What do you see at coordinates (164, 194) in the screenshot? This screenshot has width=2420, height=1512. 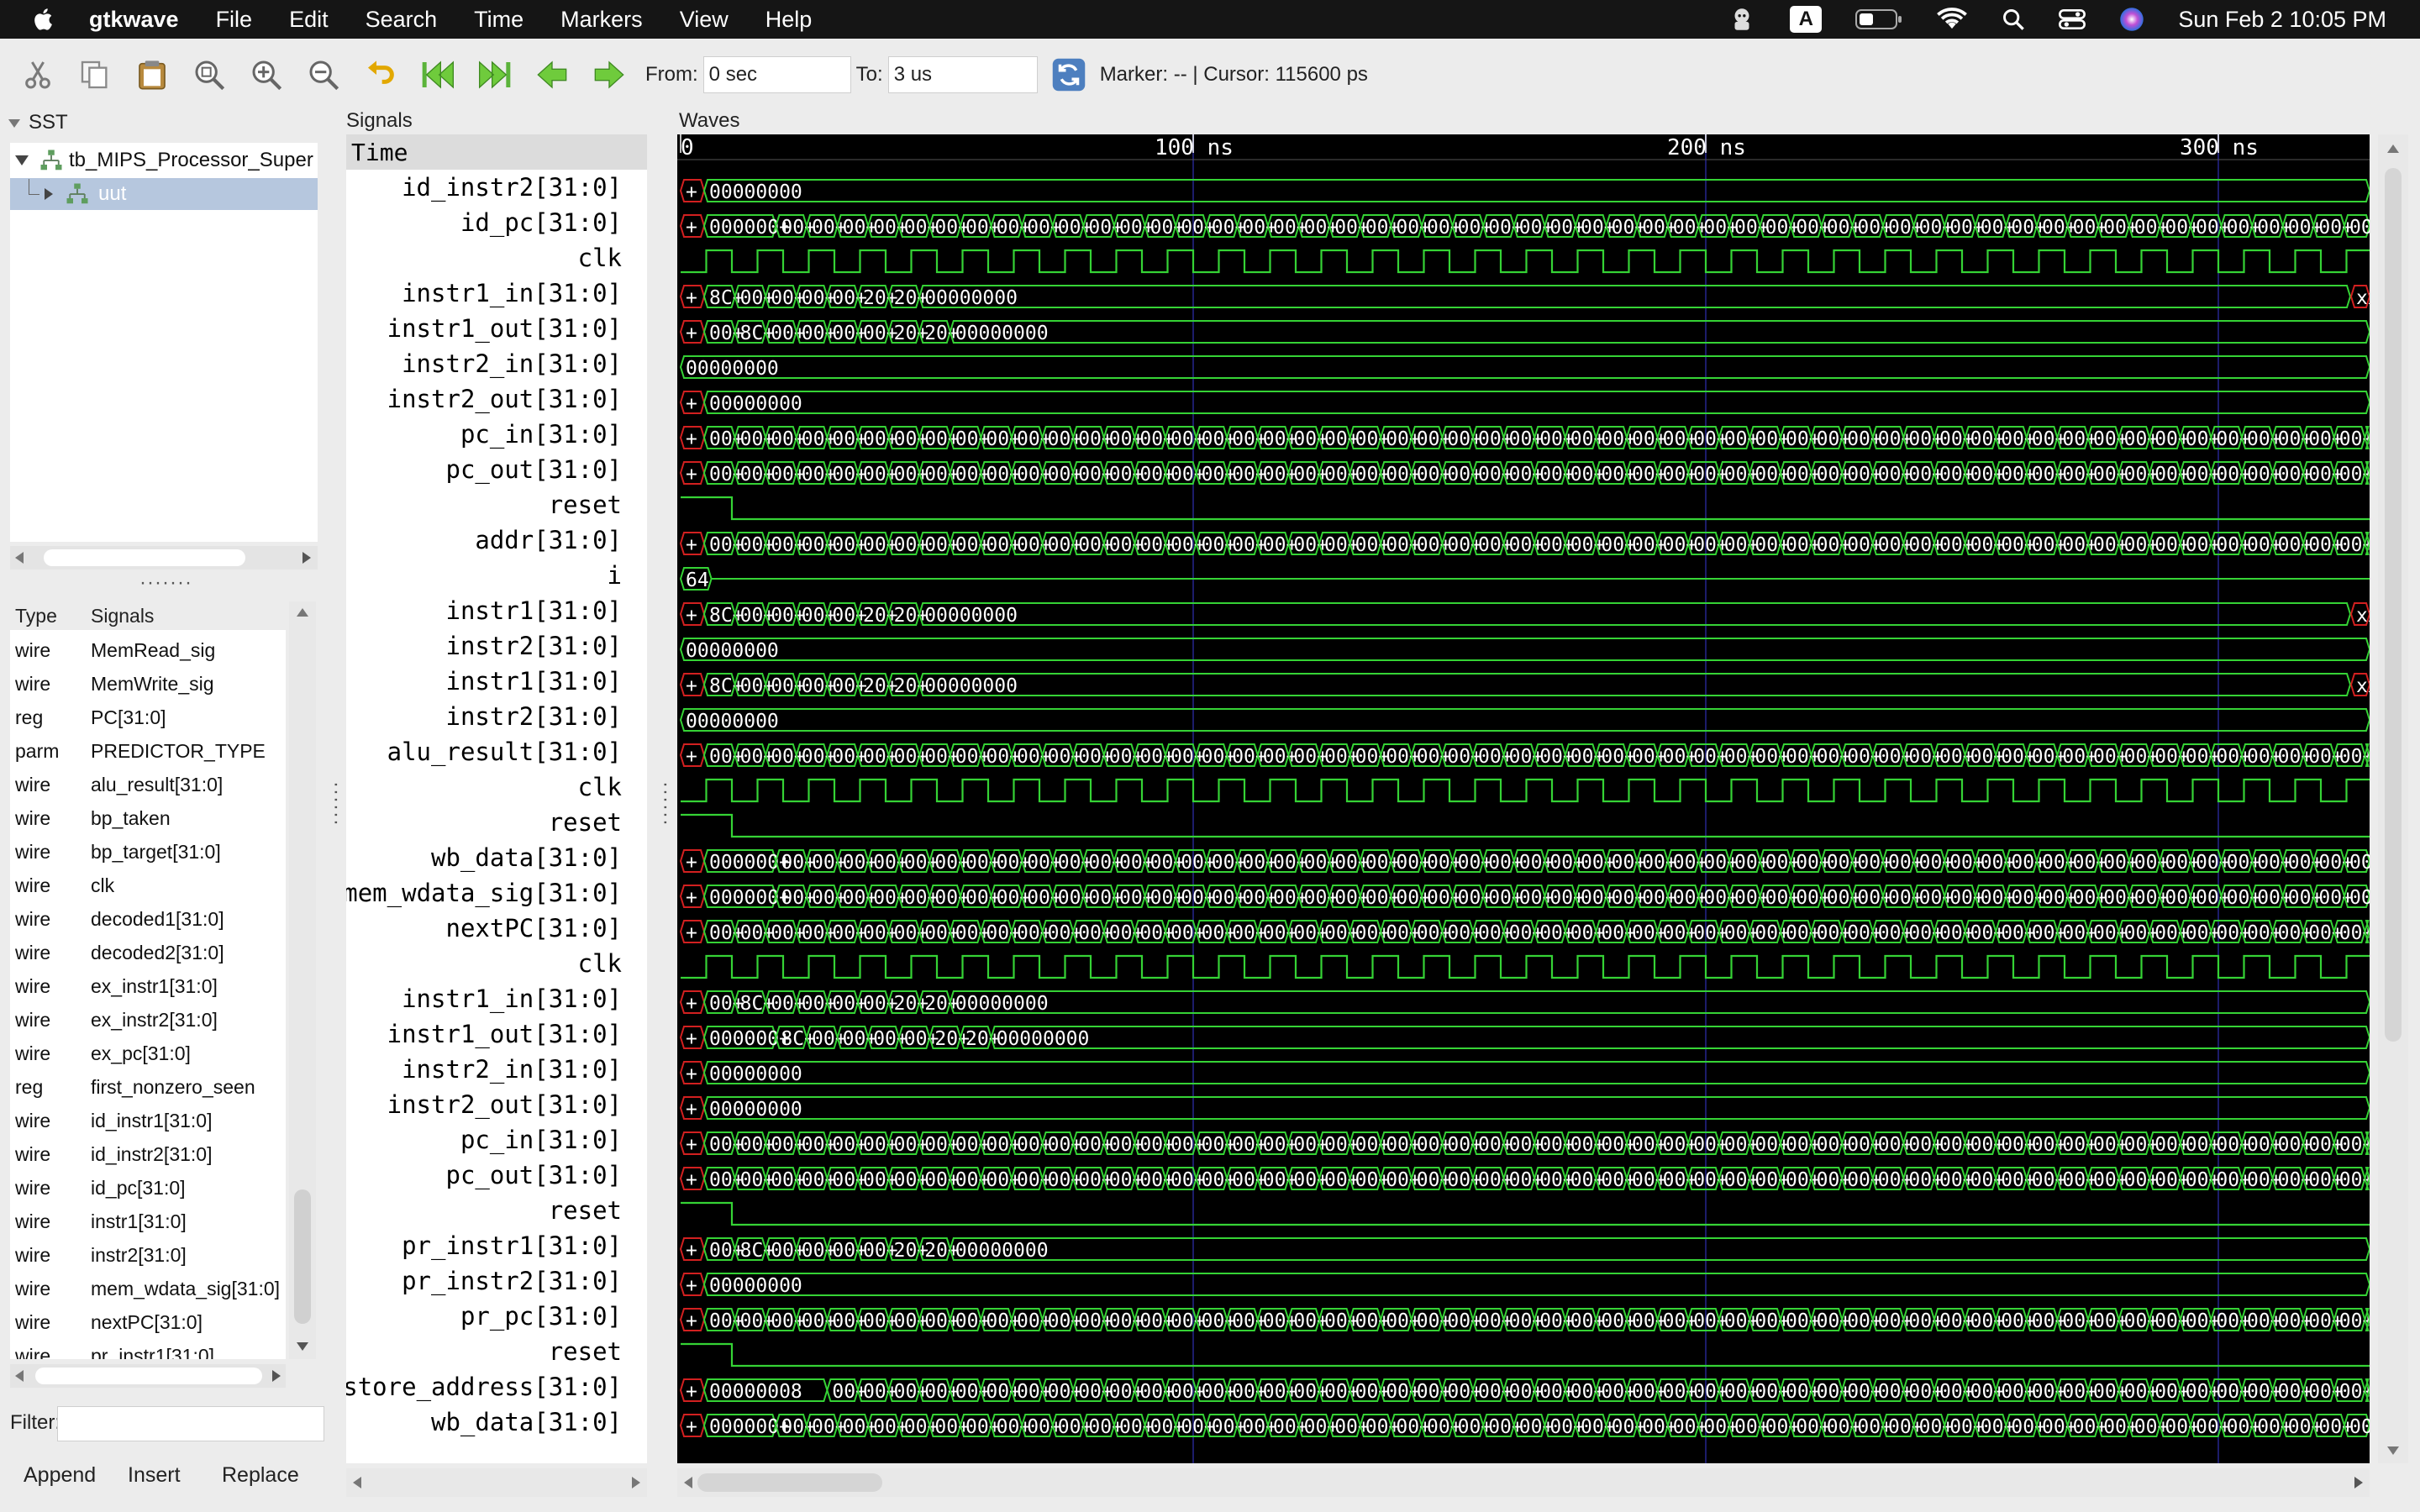 I see `tree-row-uut: uut` at bounding box center [164, 194].